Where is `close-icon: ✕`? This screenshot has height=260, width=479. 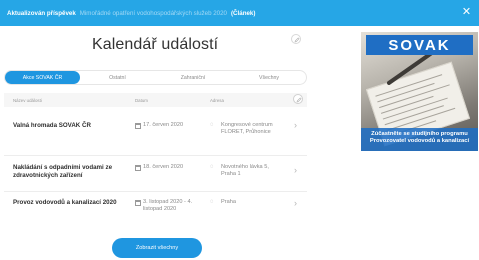 close-icon: ✕ is located at coordinates (466, 12).